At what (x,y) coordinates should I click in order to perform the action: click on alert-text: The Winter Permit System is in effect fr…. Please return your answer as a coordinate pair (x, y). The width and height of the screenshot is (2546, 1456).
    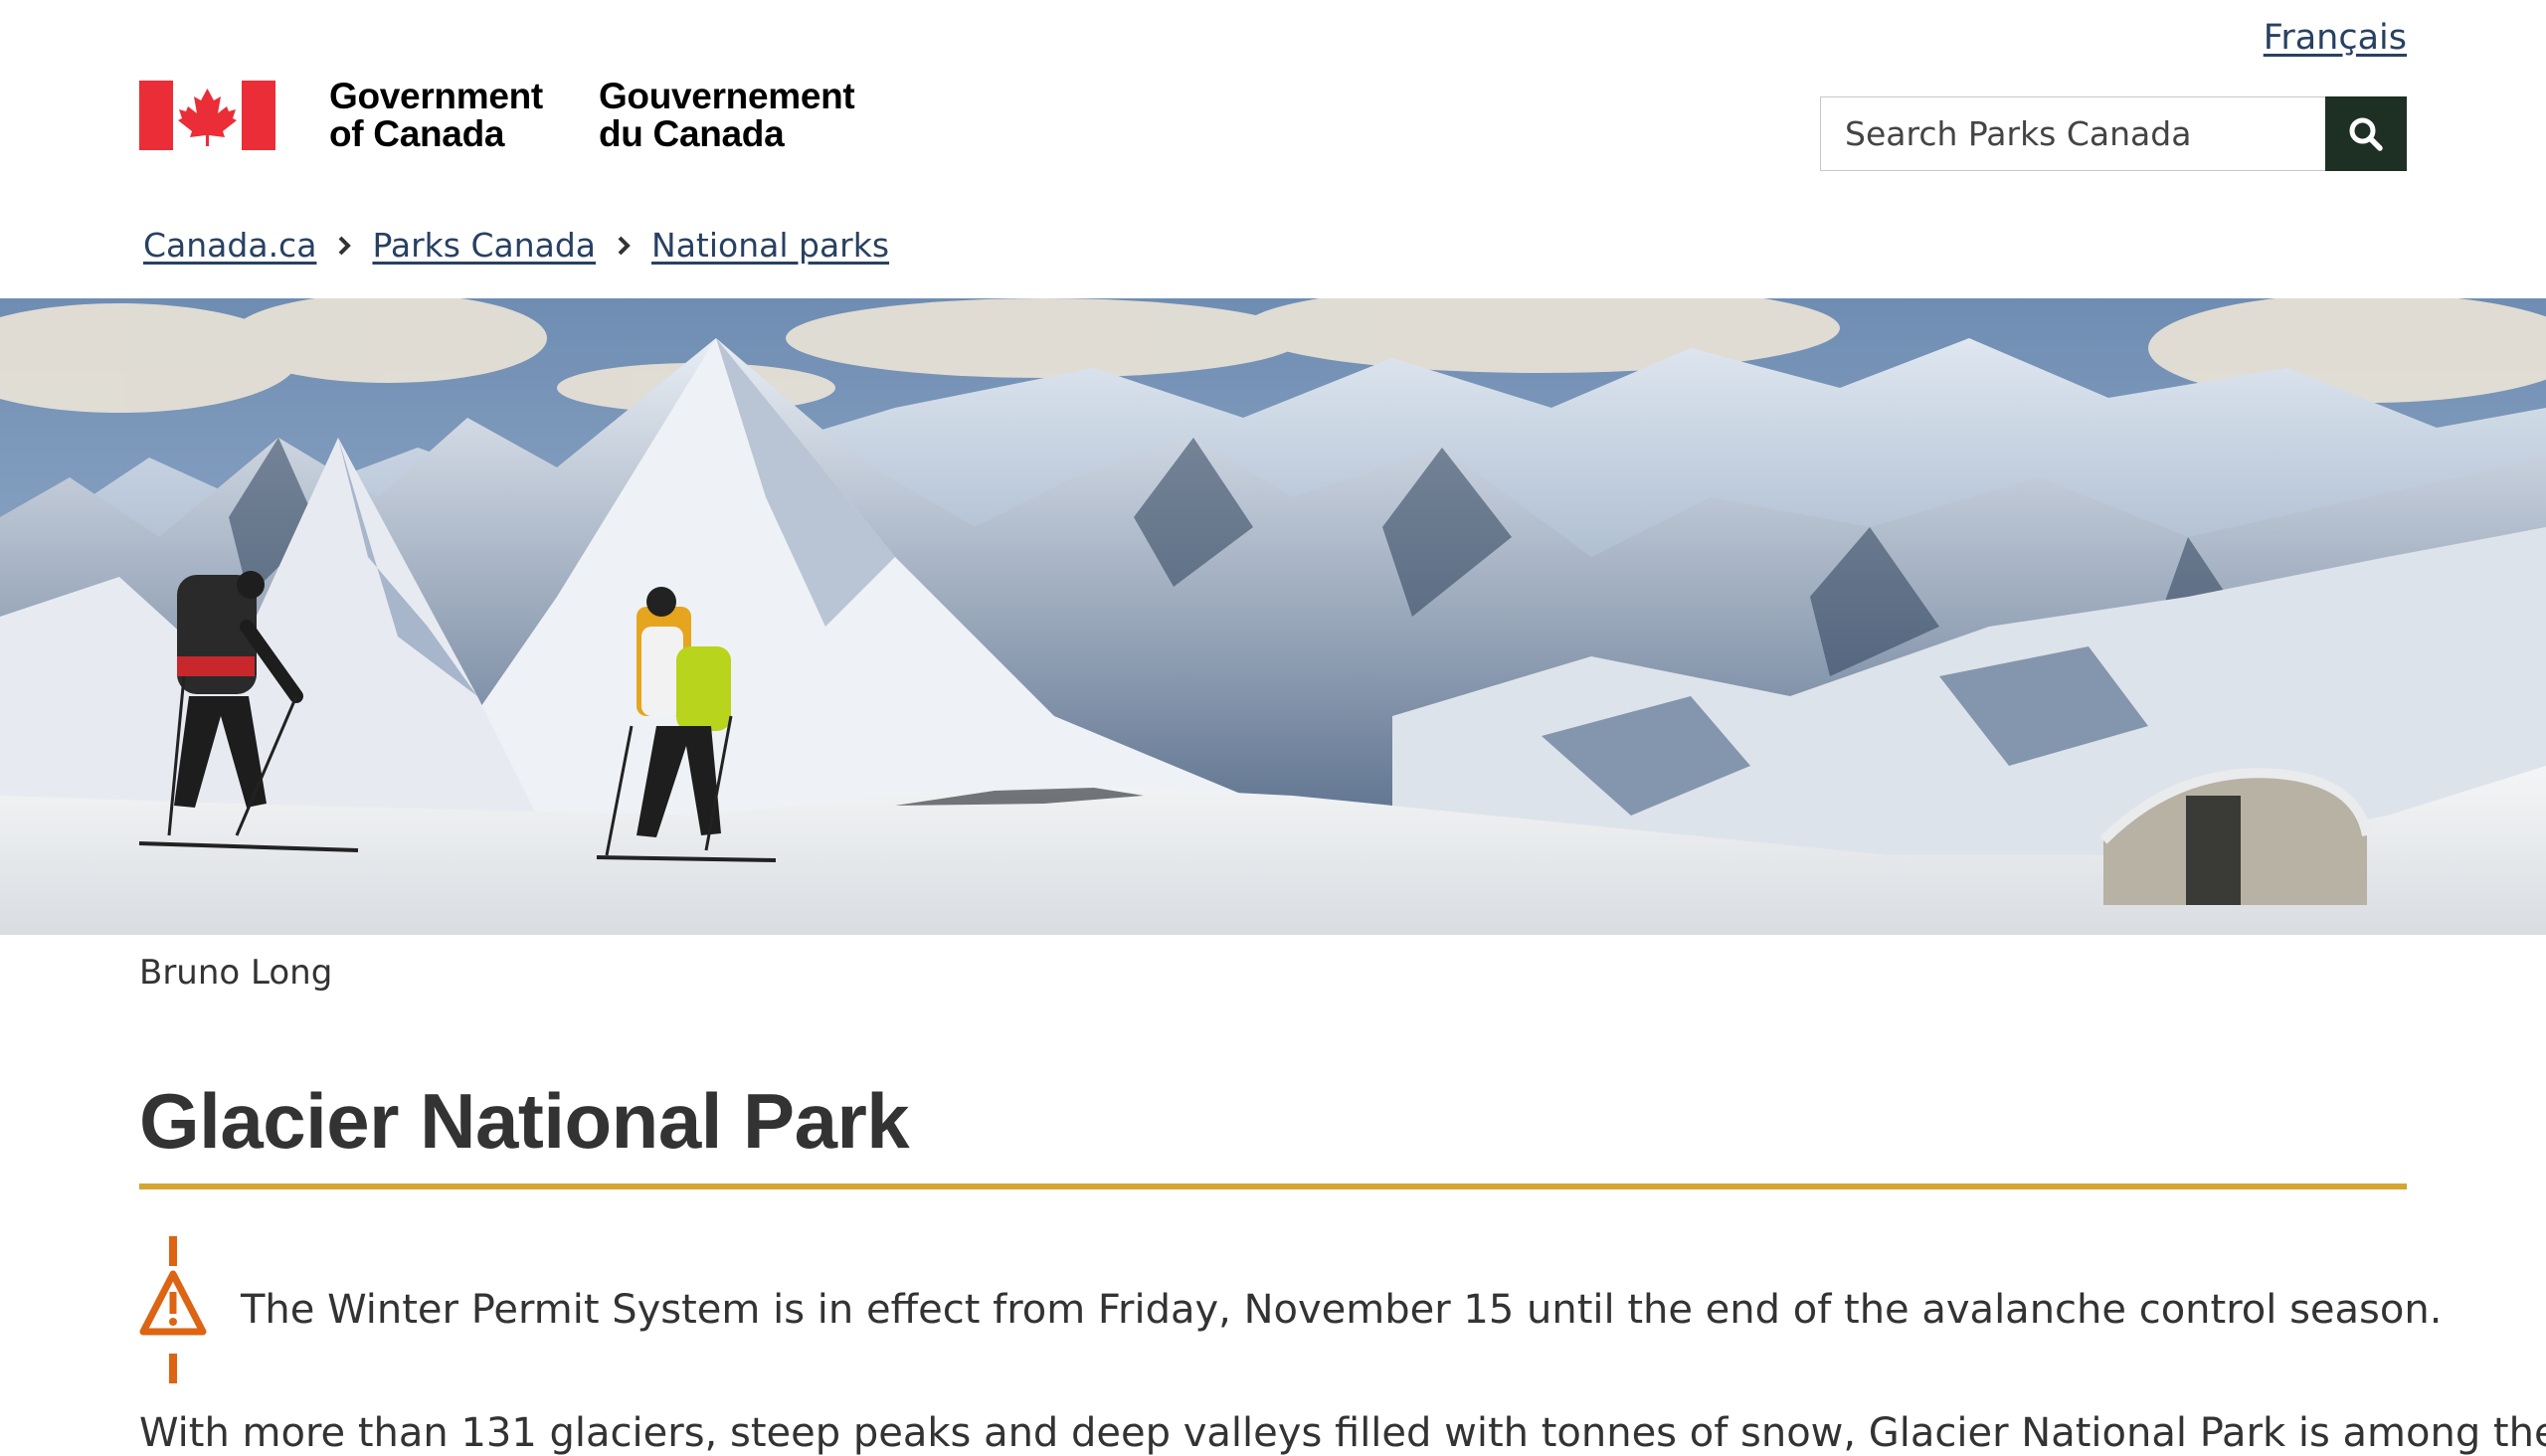
    Looking at the image, I should click on (1342, 1310).